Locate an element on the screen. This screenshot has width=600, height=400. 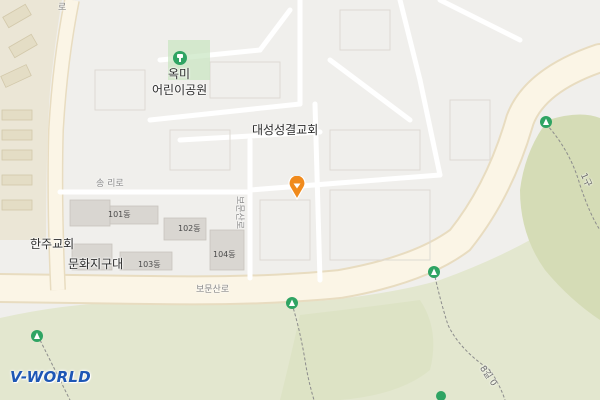
building-label-102: 102동 is located at coordinates (189, 228).